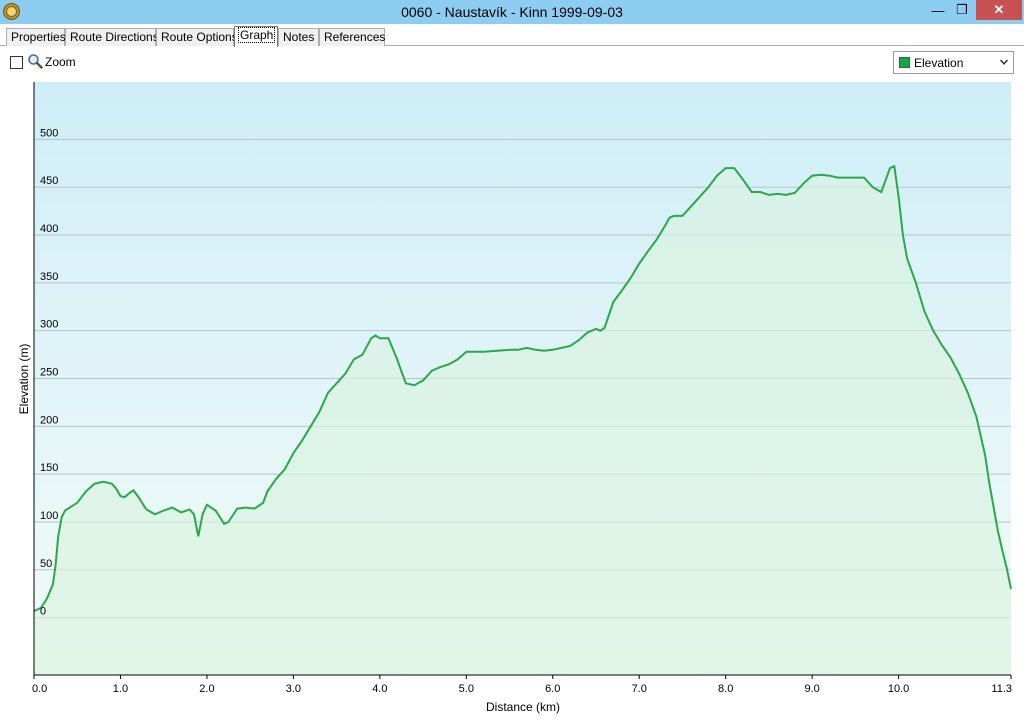  I want to click on tab-label: References, so click(355, 37).